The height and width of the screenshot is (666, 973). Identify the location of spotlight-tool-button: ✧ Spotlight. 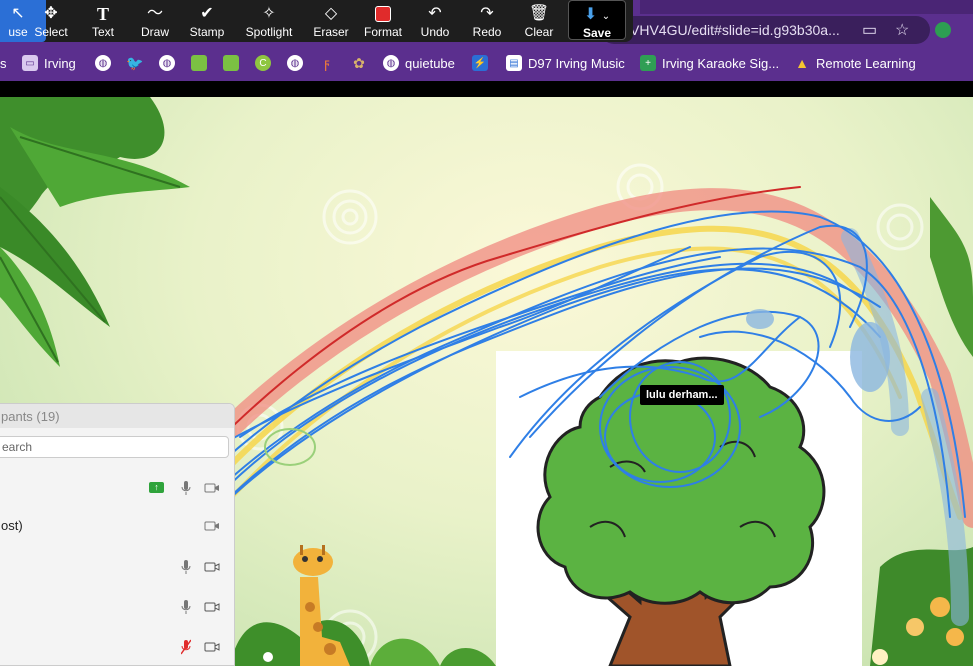
(269, 21).